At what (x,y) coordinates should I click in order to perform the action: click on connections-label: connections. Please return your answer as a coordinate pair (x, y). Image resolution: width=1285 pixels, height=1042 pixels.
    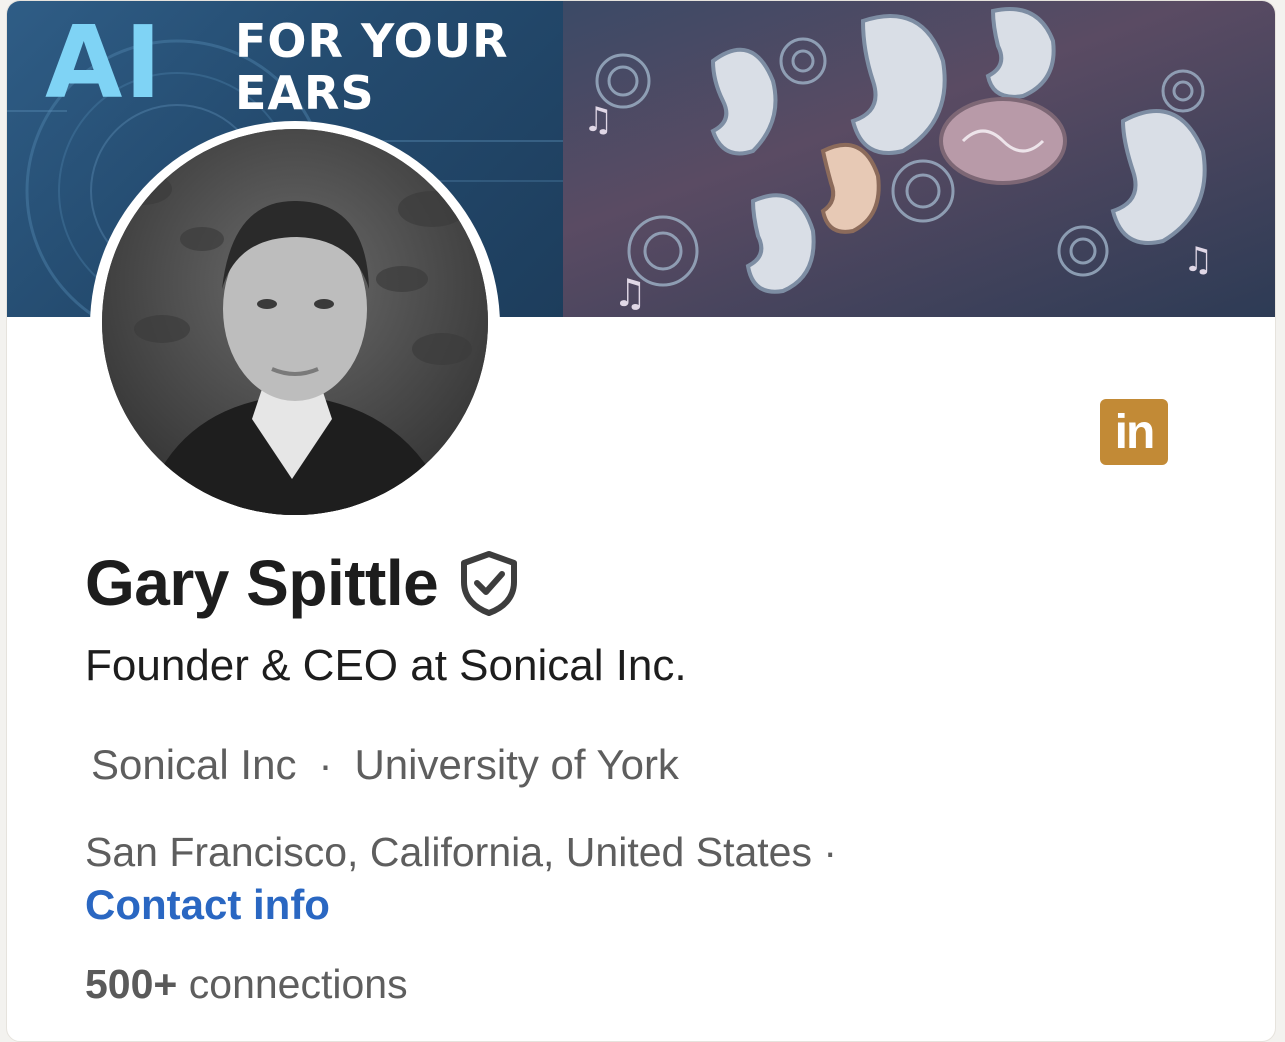
    Looking at the image, I should click on (298, 984).